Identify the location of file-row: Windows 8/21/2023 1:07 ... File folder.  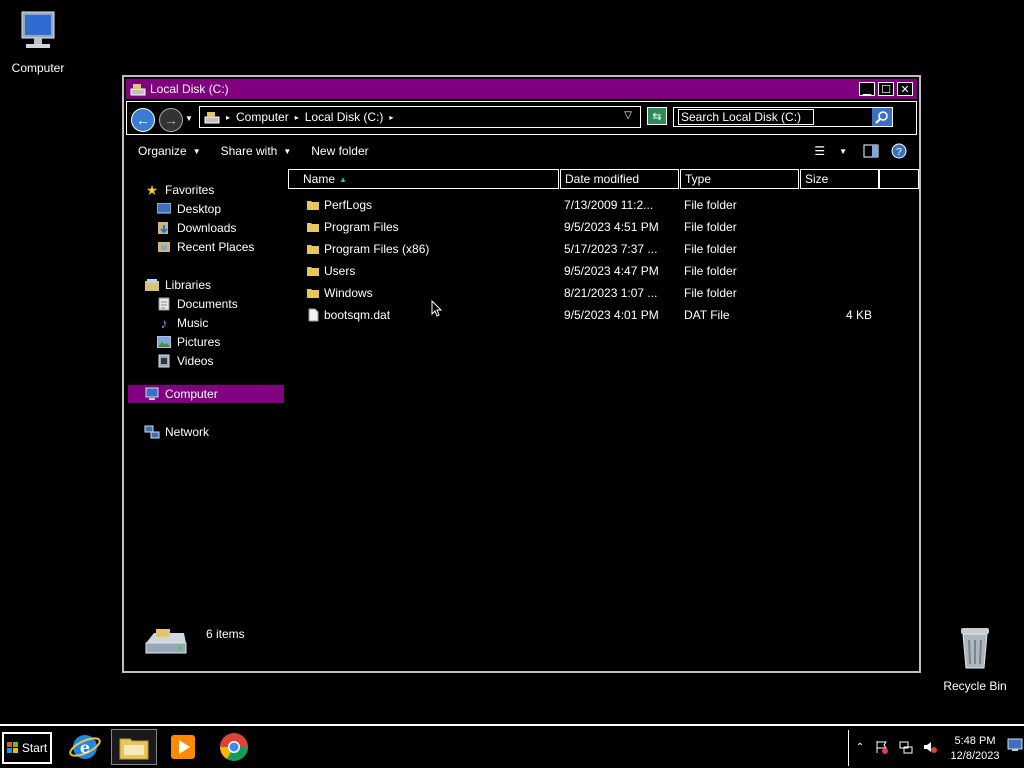
(603, 294).